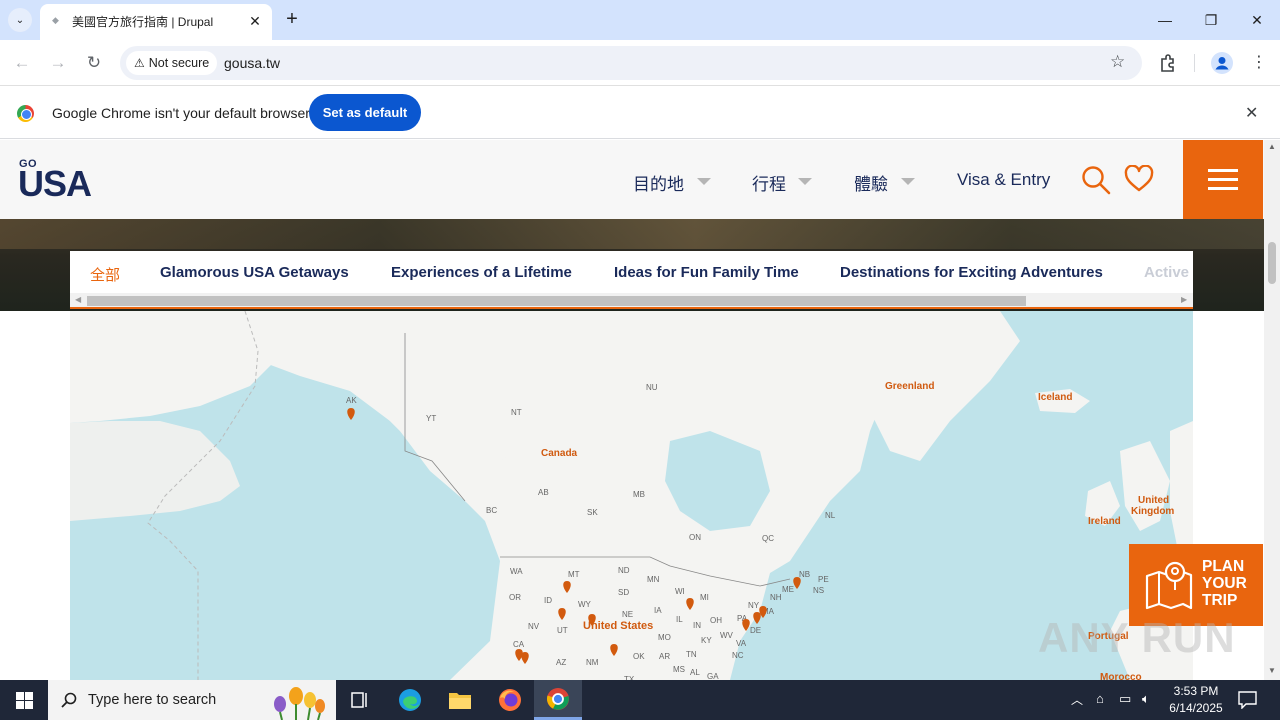  I want to click on tab-title: 美國官方旅行指南 | Drupal, so click(143, 22).